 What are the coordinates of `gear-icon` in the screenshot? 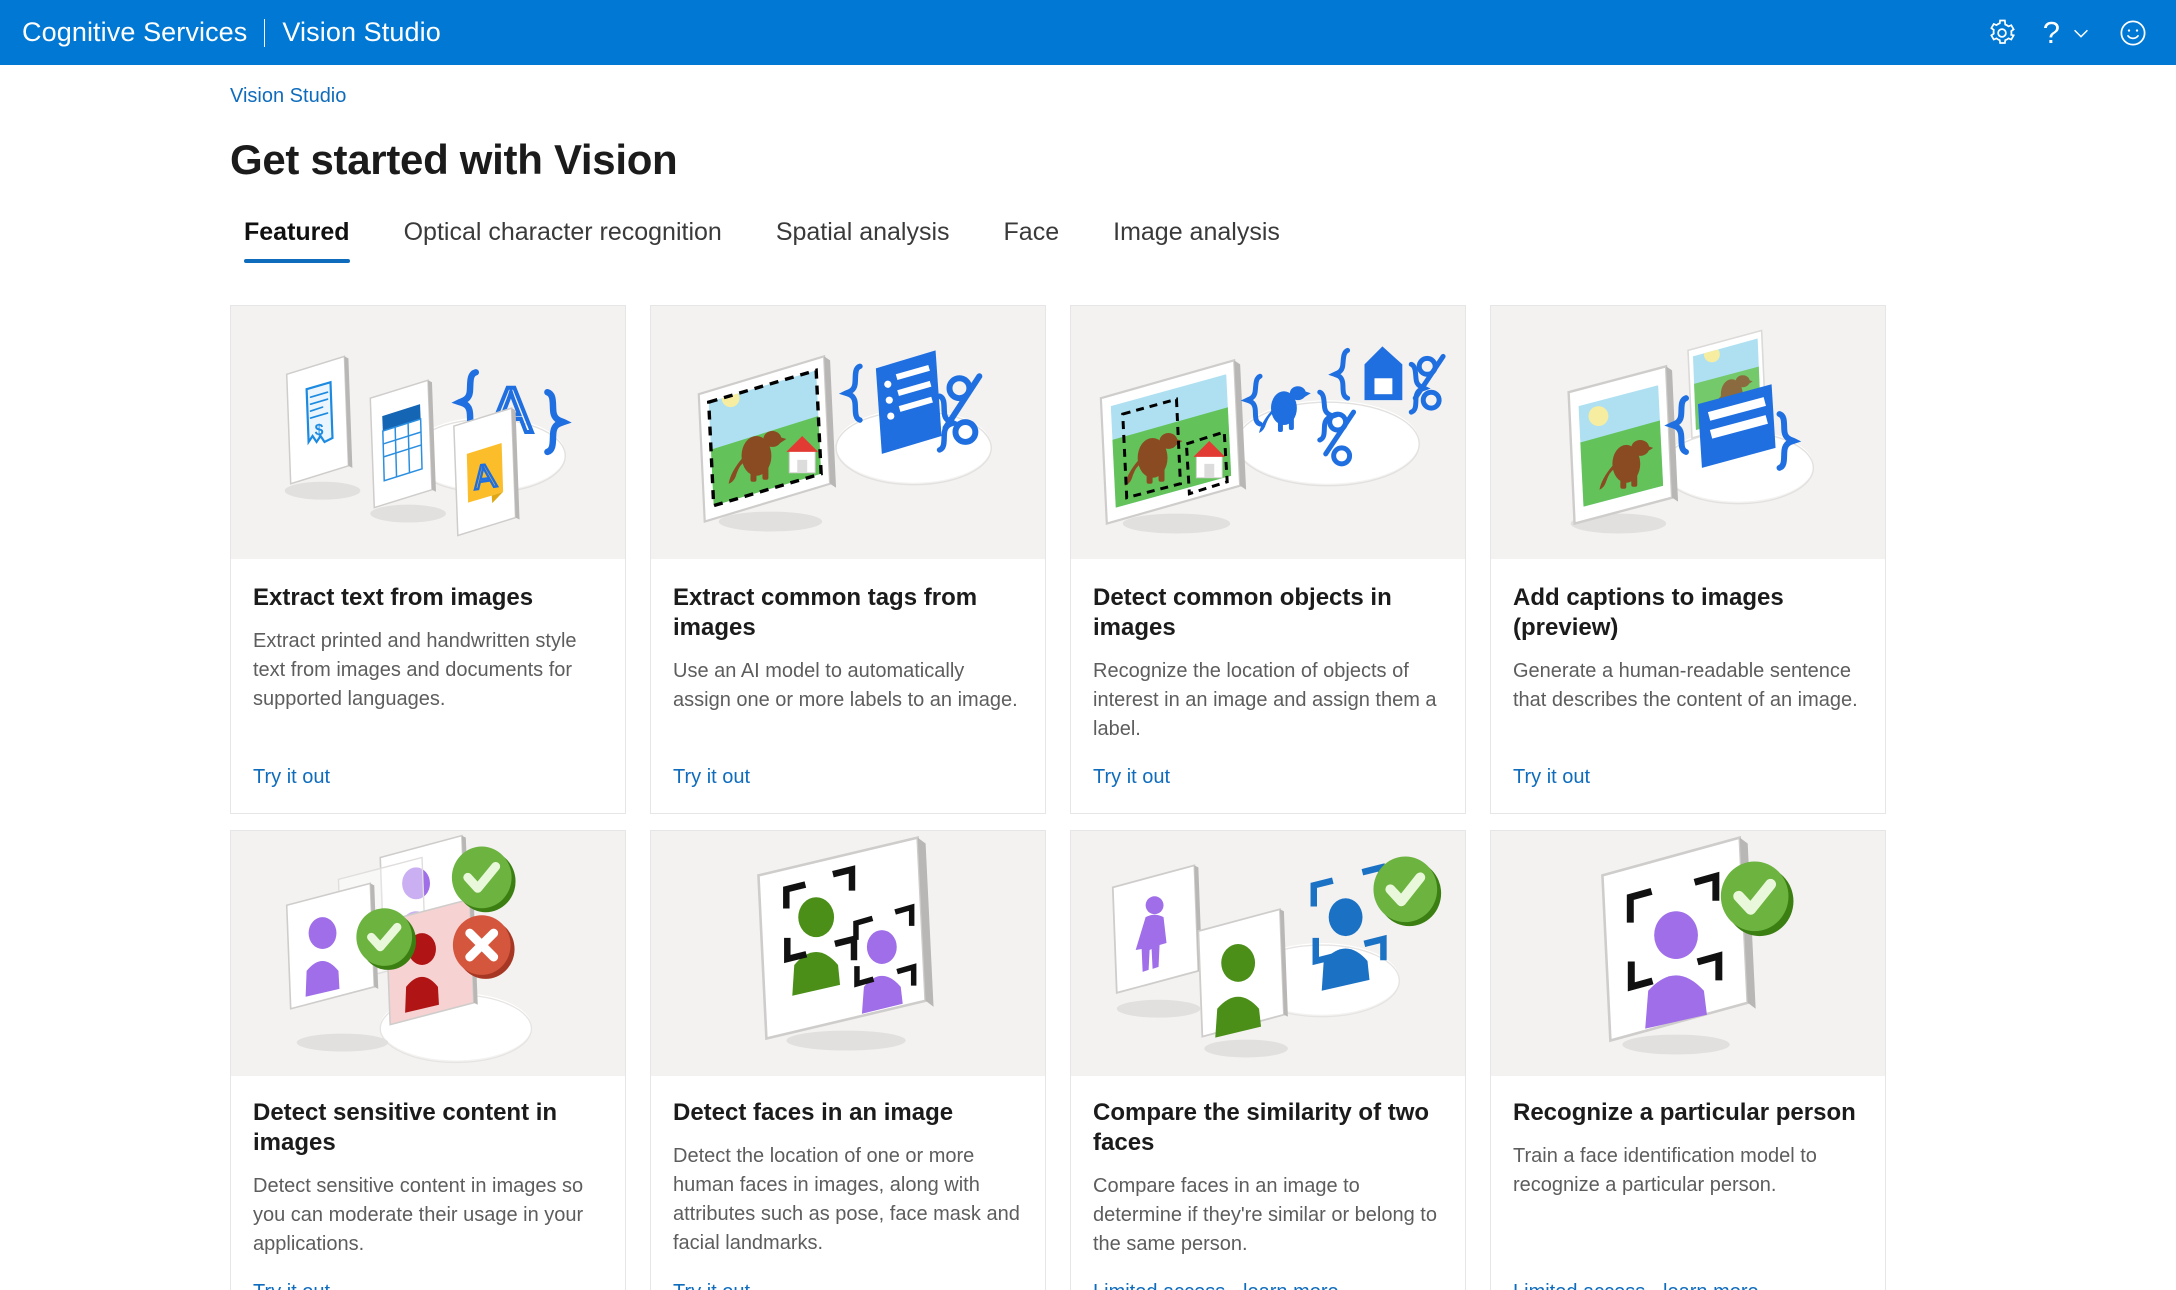 It's located at (2002, 33).